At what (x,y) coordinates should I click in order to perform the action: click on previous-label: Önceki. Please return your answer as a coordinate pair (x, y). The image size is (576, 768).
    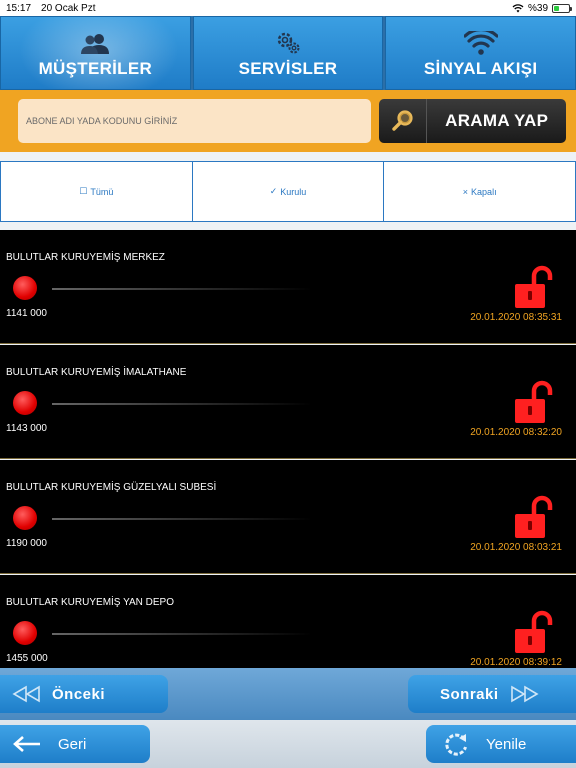
    Looking at the image, I should click on (79, 694).